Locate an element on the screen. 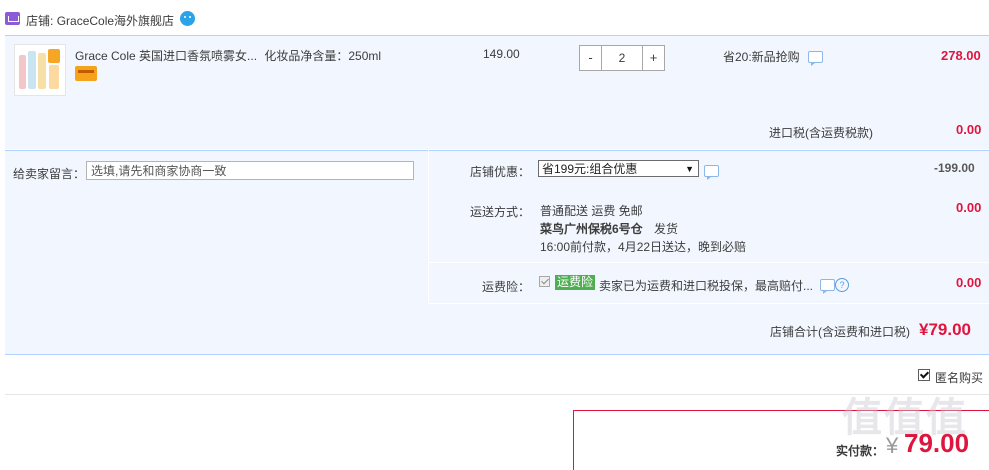 The image size is (989, 470). wangwang-chat-icon is located at coordinates (187, 18).